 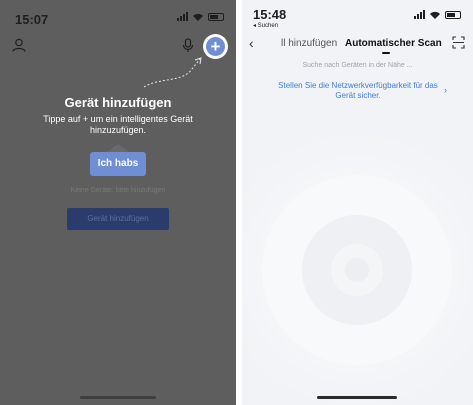 What do you see at coordinates (118, 164) in the screenshot?
I see `ok-button: Ich habs` at bounding box center [118, 164].